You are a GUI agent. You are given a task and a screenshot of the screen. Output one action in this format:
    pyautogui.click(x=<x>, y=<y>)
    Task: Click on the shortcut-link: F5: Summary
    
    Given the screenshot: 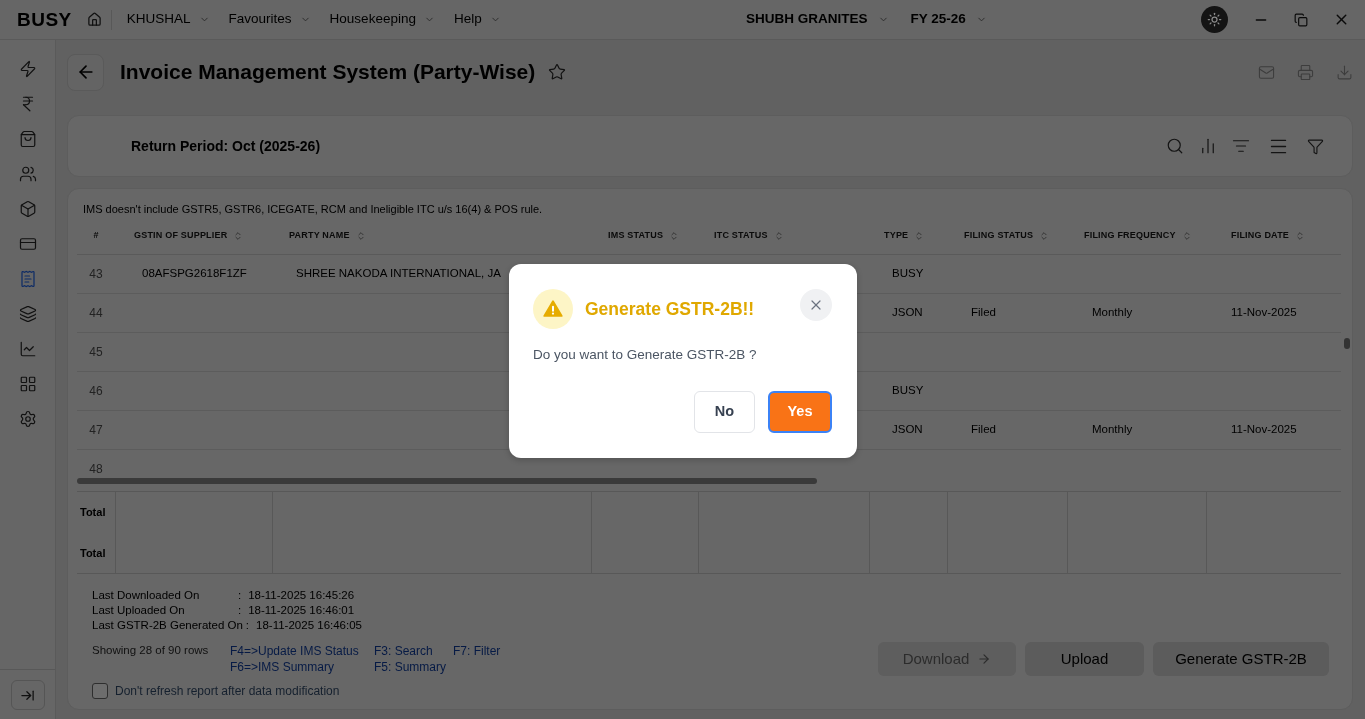 What is the action you would take?
    pyautogui.click(x=413, y=667)
    